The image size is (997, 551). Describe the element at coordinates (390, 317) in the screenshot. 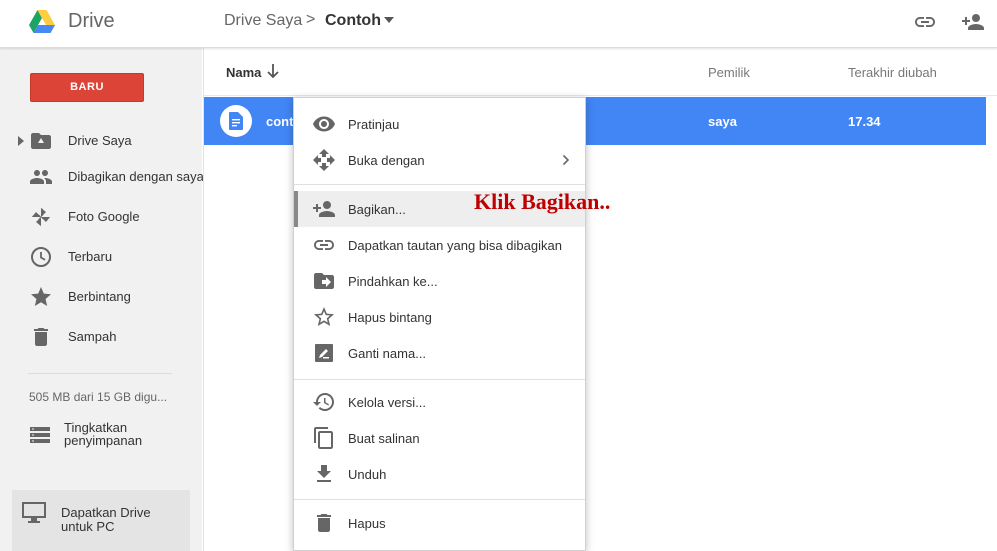

I see `menu-item-label: Hapus bintang` at that location.